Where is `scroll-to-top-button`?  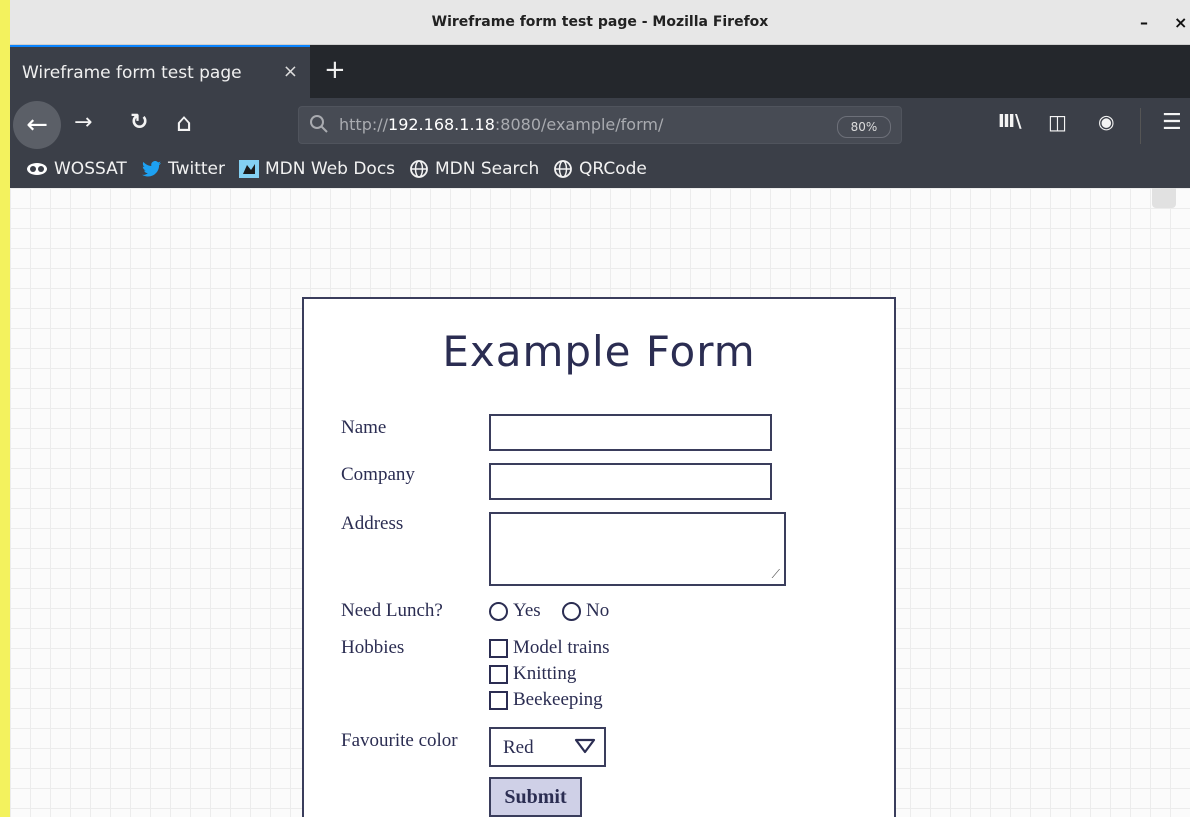 scroll-to-top-button is located at coordinates (1164, 198).